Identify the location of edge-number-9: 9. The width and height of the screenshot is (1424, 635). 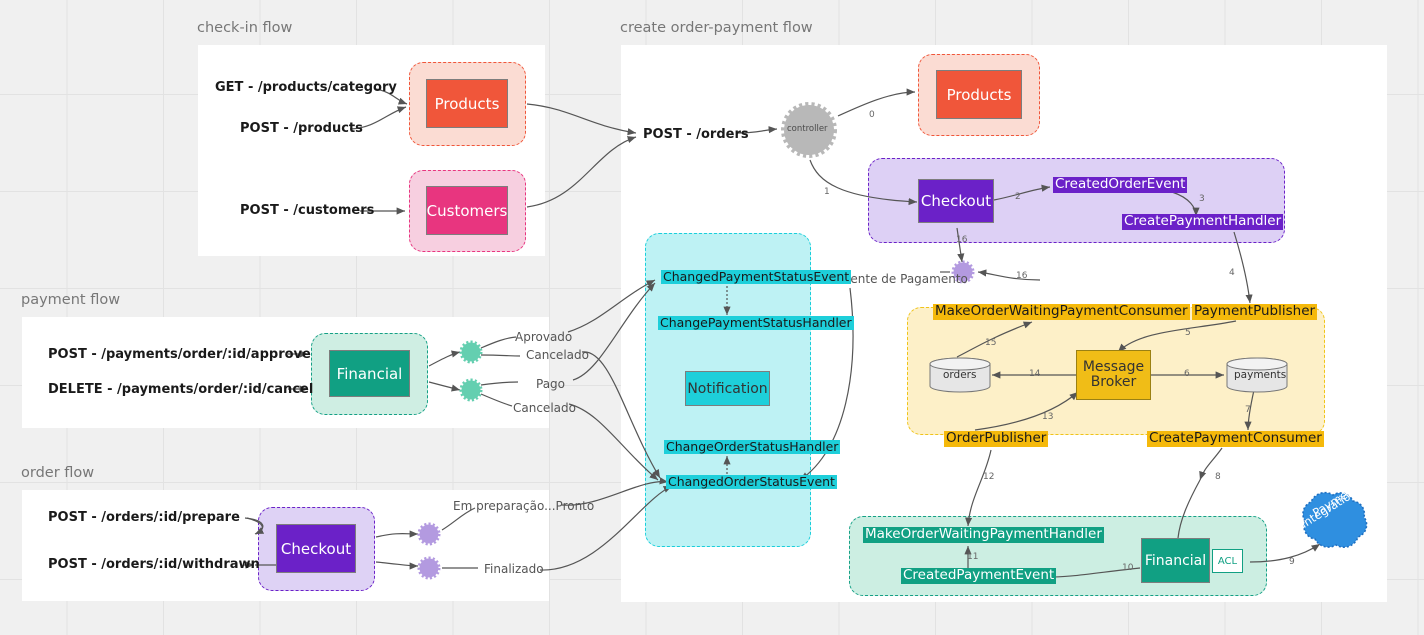
(1292, 562).